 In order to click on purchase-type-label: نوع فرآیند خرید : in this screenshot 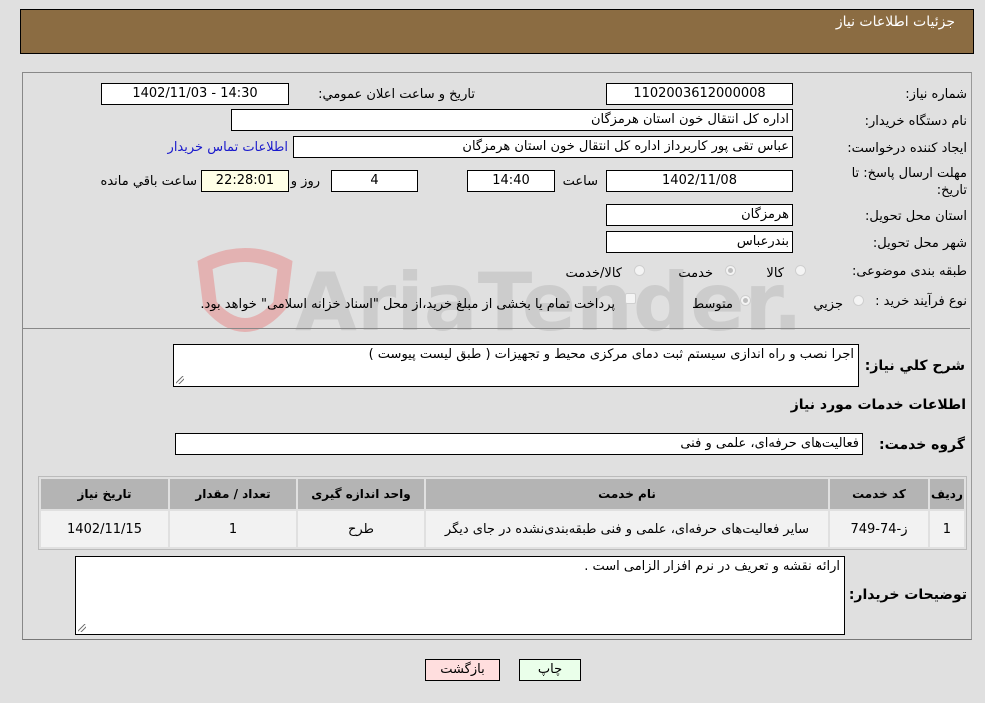, I will do `click(921, 301)`.